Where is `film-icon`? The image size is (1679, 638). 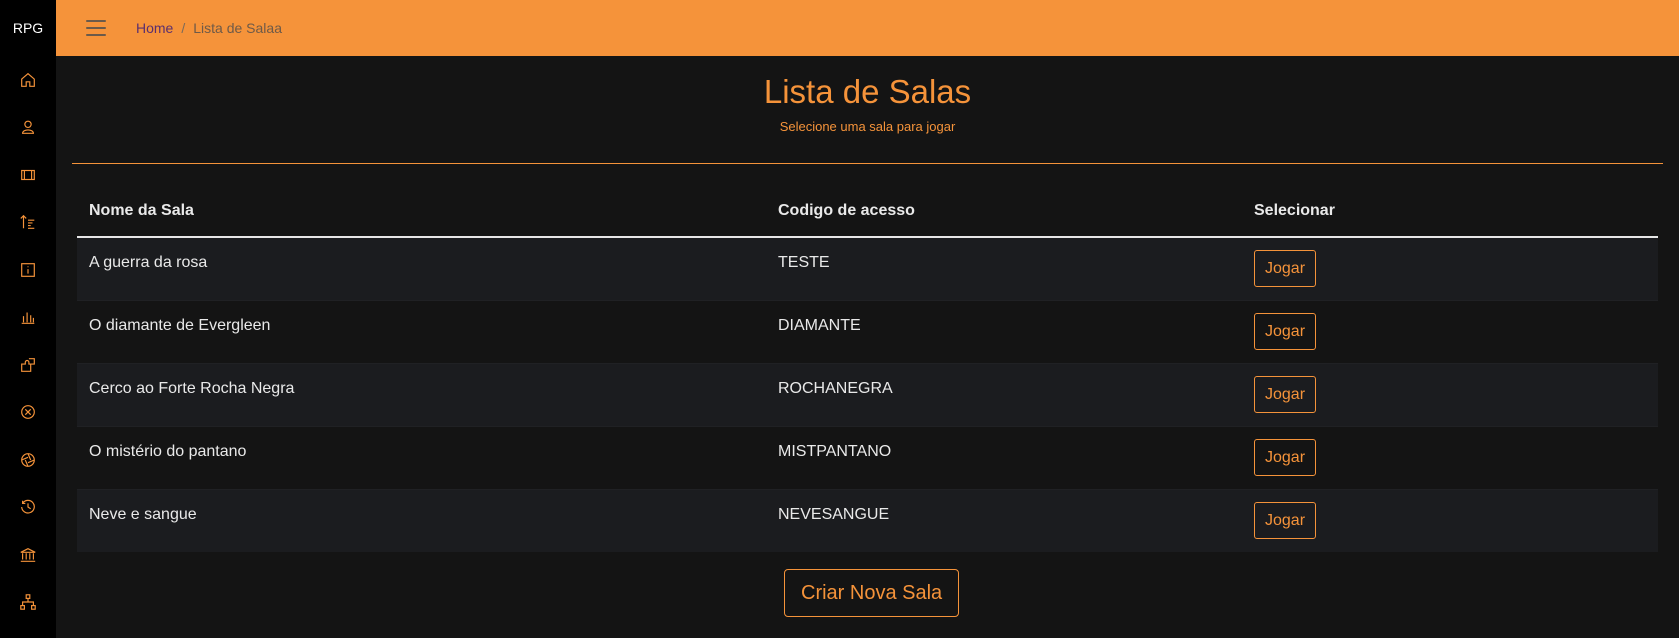 film-icon is located at coordinates (28, 174).